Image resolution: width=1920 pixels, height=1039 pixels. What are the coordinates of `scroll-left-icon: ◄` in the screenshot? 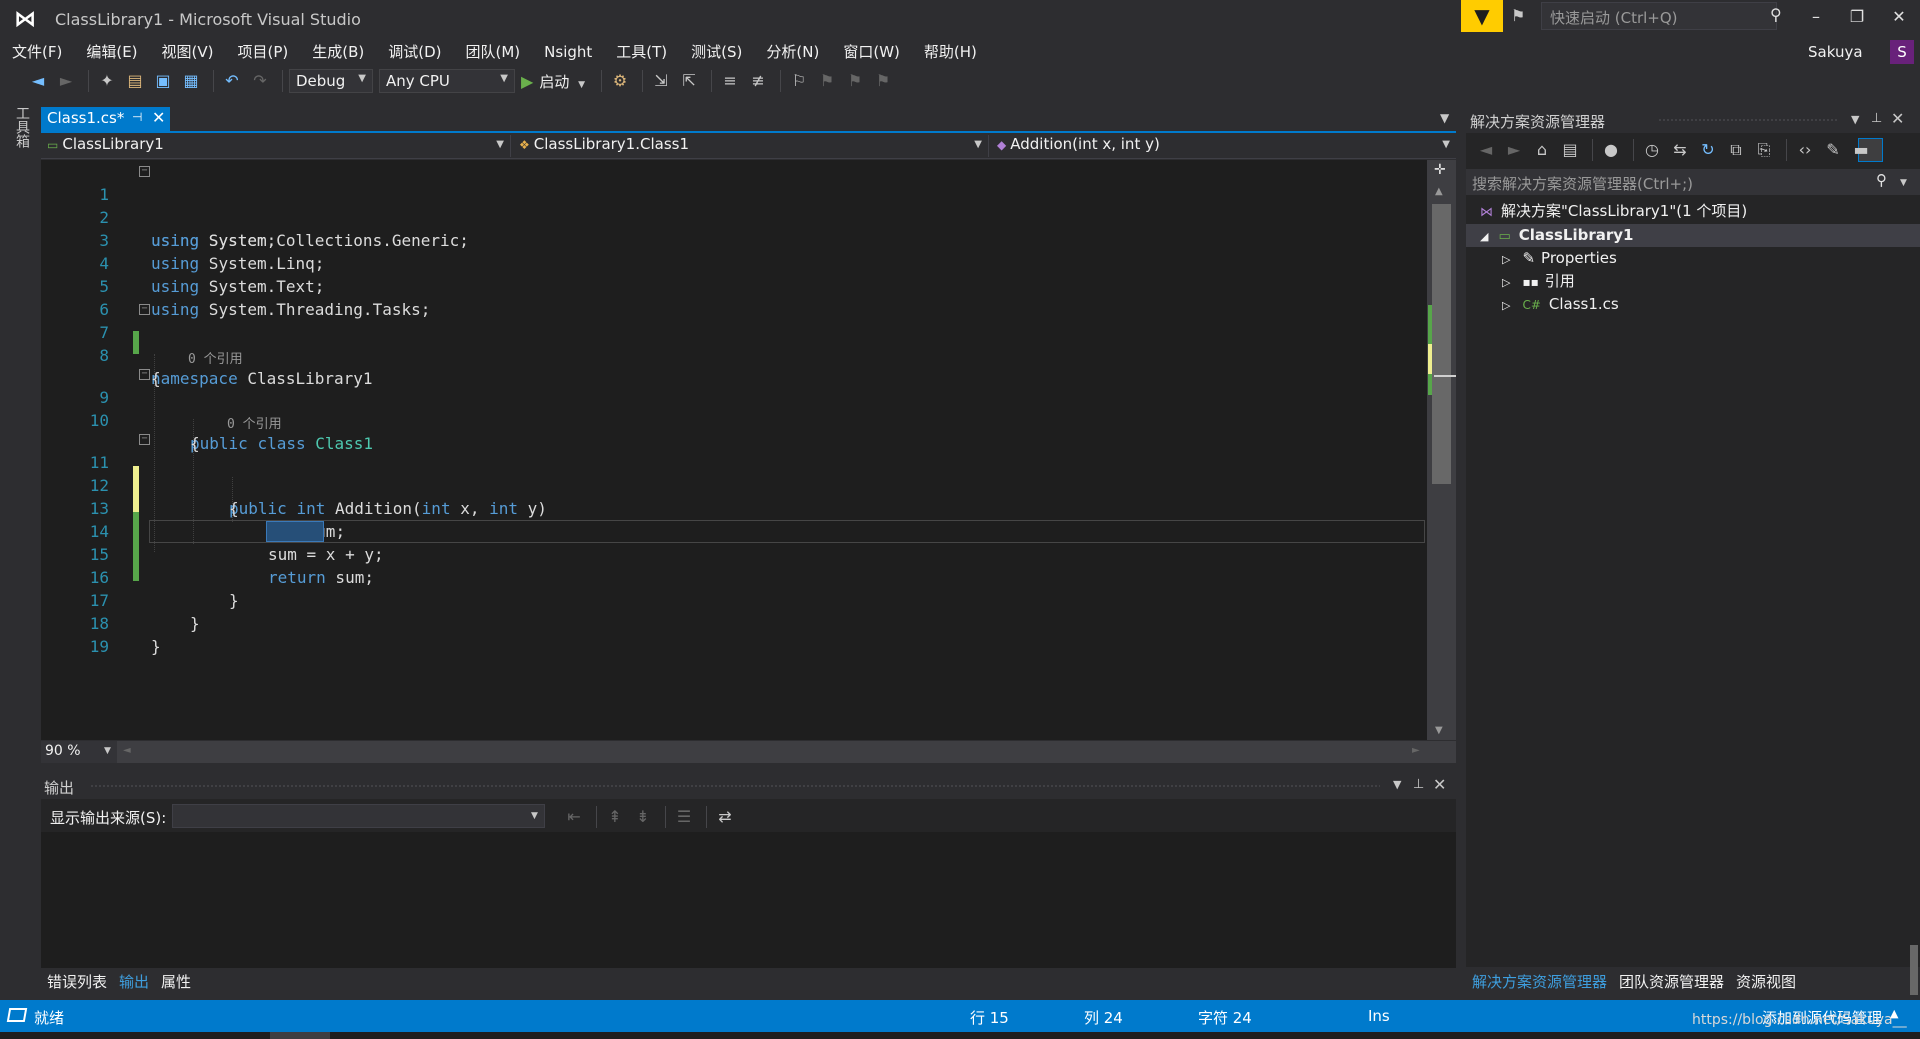 It's located at (127, 750).